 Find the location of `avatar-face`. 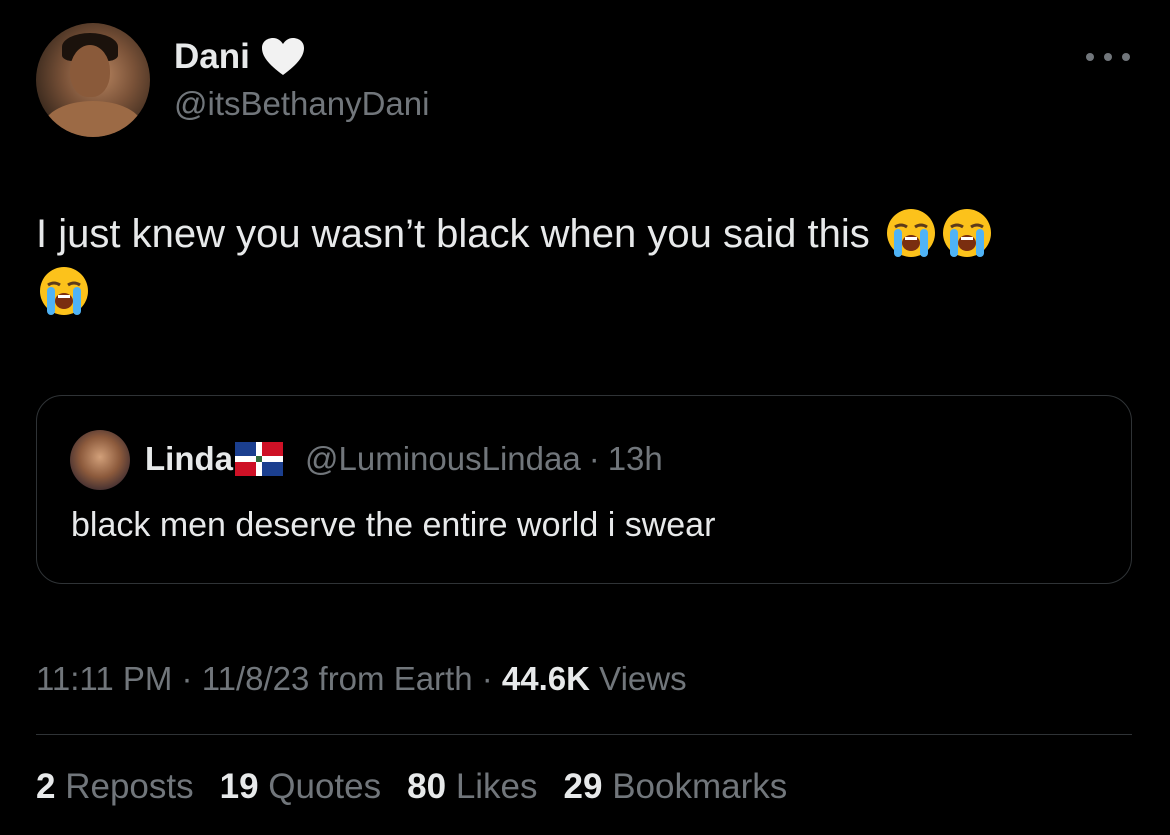

avatar-face is located at coordinates (90, 71).